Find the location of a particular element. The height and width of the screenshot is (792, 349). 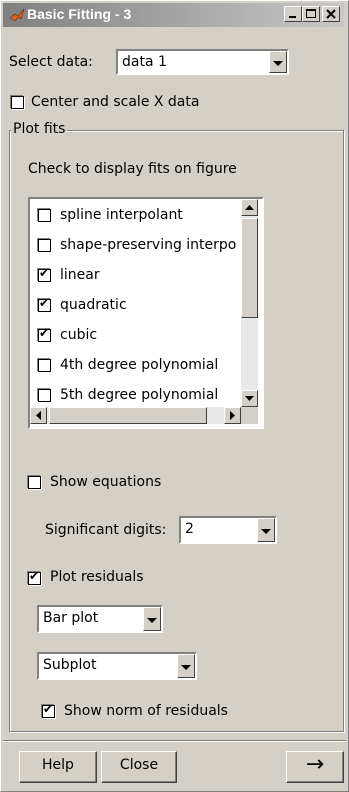

scroll-right-button is located at coordinates (232, 415).